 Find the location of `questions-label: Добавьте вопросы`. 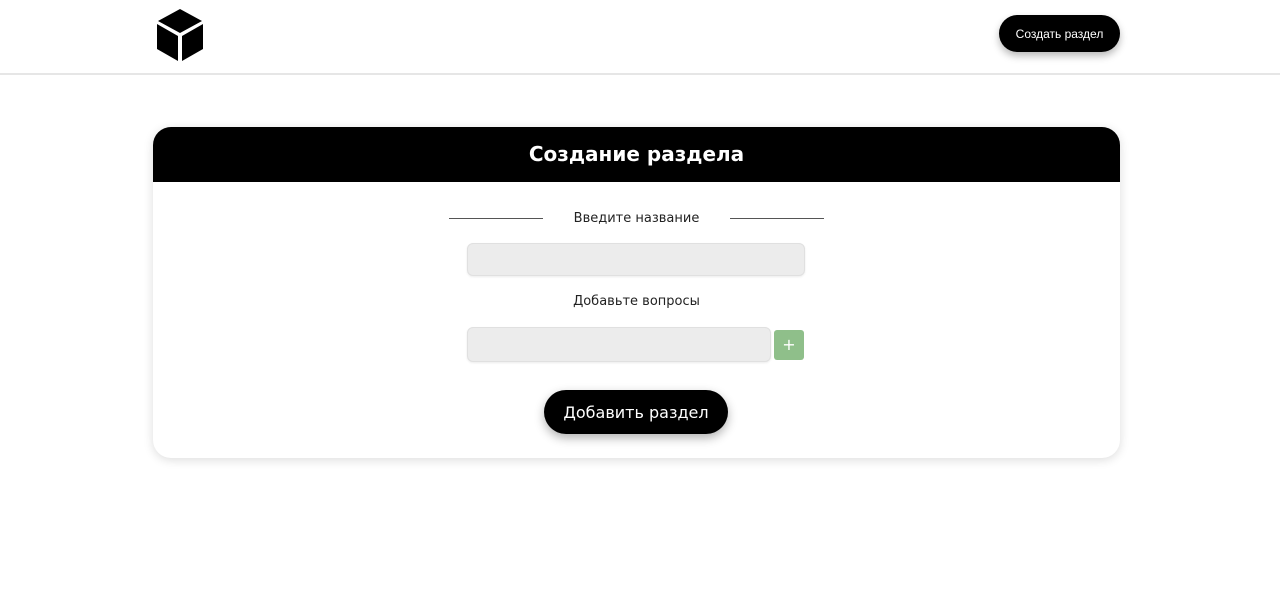

questions-label: Добавьте вопросы is located at coordinates (636, 301).